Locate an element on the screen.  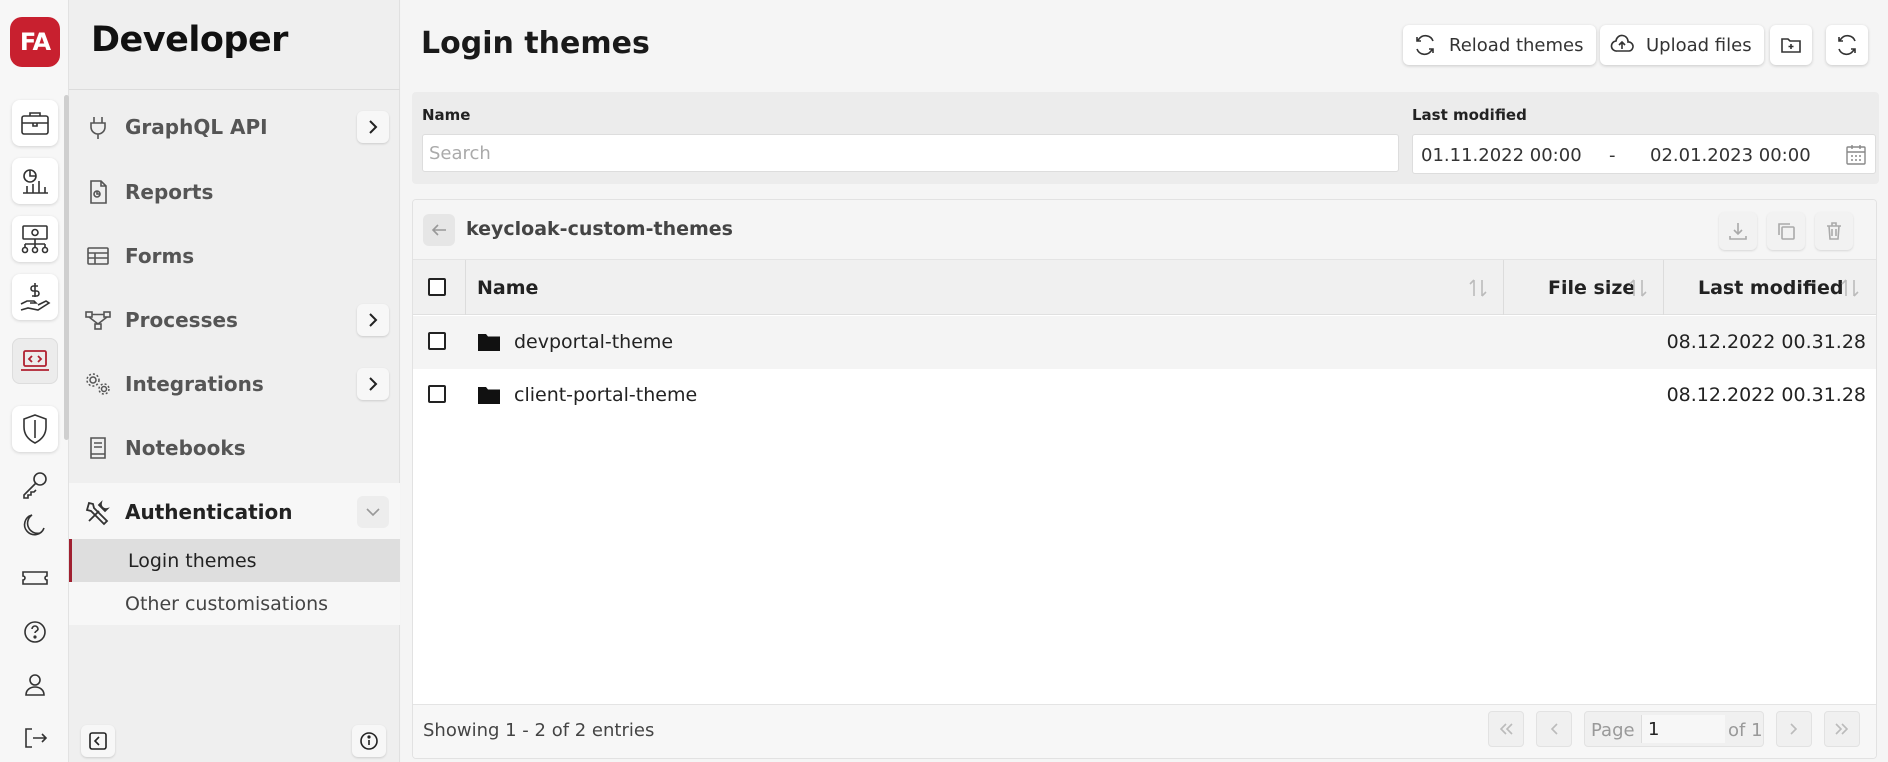
reload-themes-label: Reload themes is located at coordinates (1516, 45).